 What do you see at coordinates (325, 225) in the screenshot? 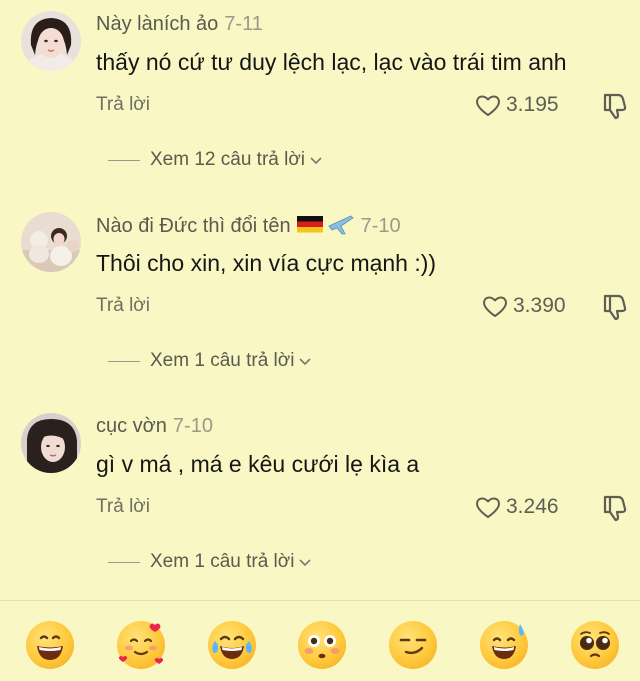
I see `germany-flag-icon` at bounding box center [325, 225].